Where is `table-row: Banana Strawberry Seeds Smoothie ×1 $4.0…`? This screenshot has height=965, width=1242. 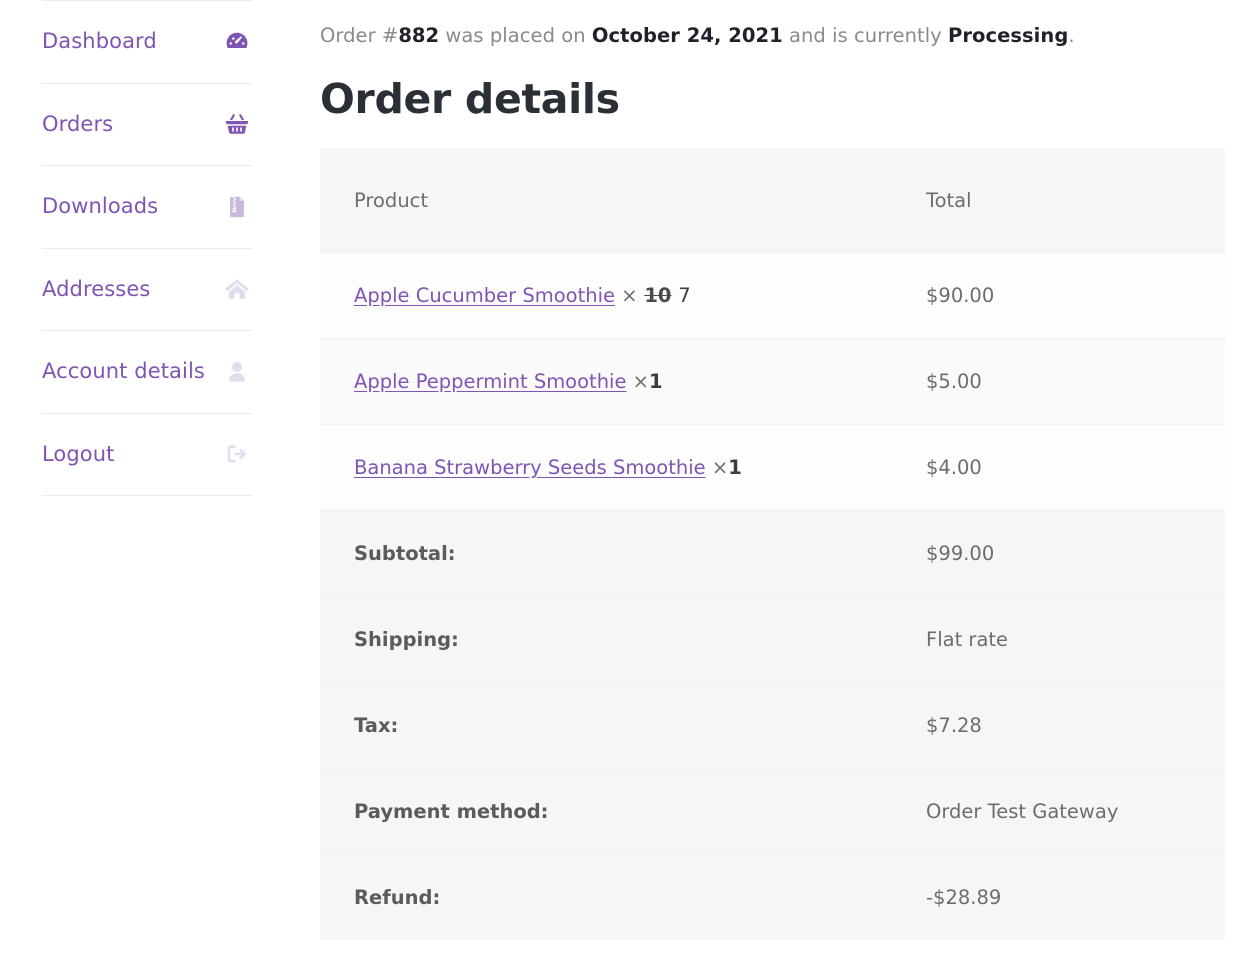 table-row: Banana Strawberry Seeds Smoothie ×1 $4.0… is located at coordinates (772, 467).